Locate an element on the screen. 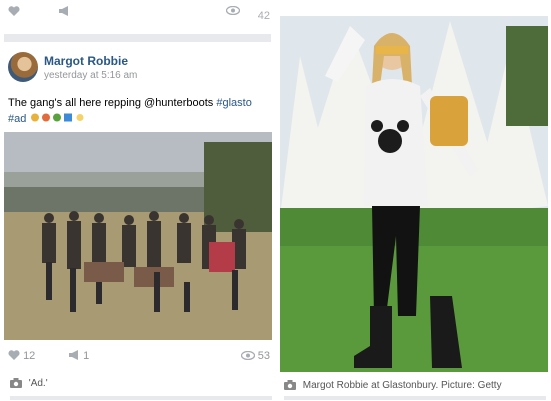 The height and width of the screenshot is (401, 551). post-time: yesterday at 5:16 am is located at coordinates (90, 75).